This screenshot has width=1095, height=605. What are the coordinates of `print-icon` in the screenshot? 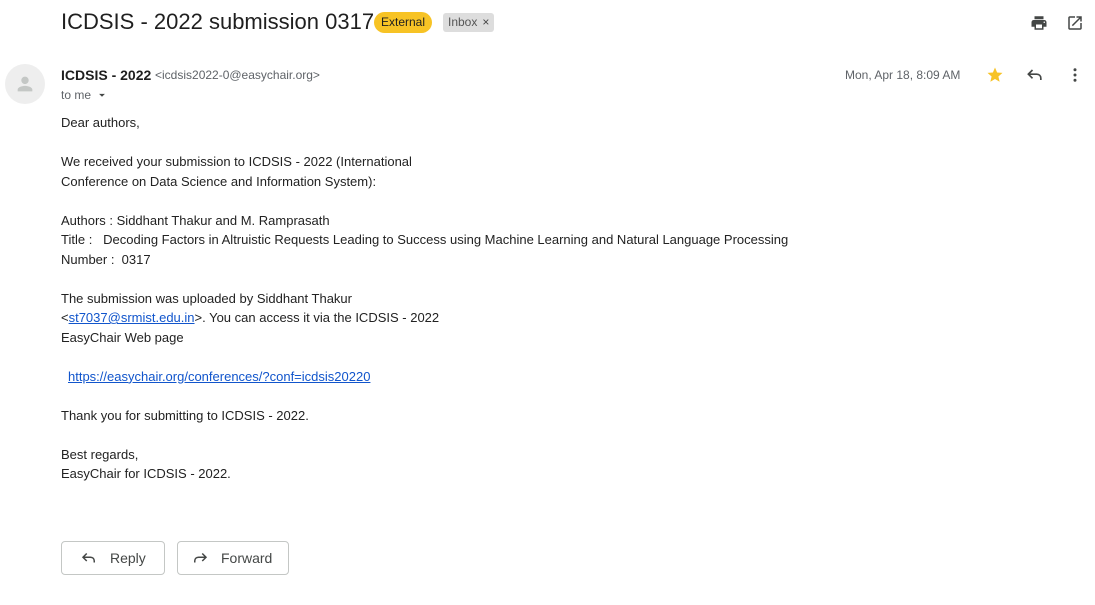 It's located at (1039, 23).